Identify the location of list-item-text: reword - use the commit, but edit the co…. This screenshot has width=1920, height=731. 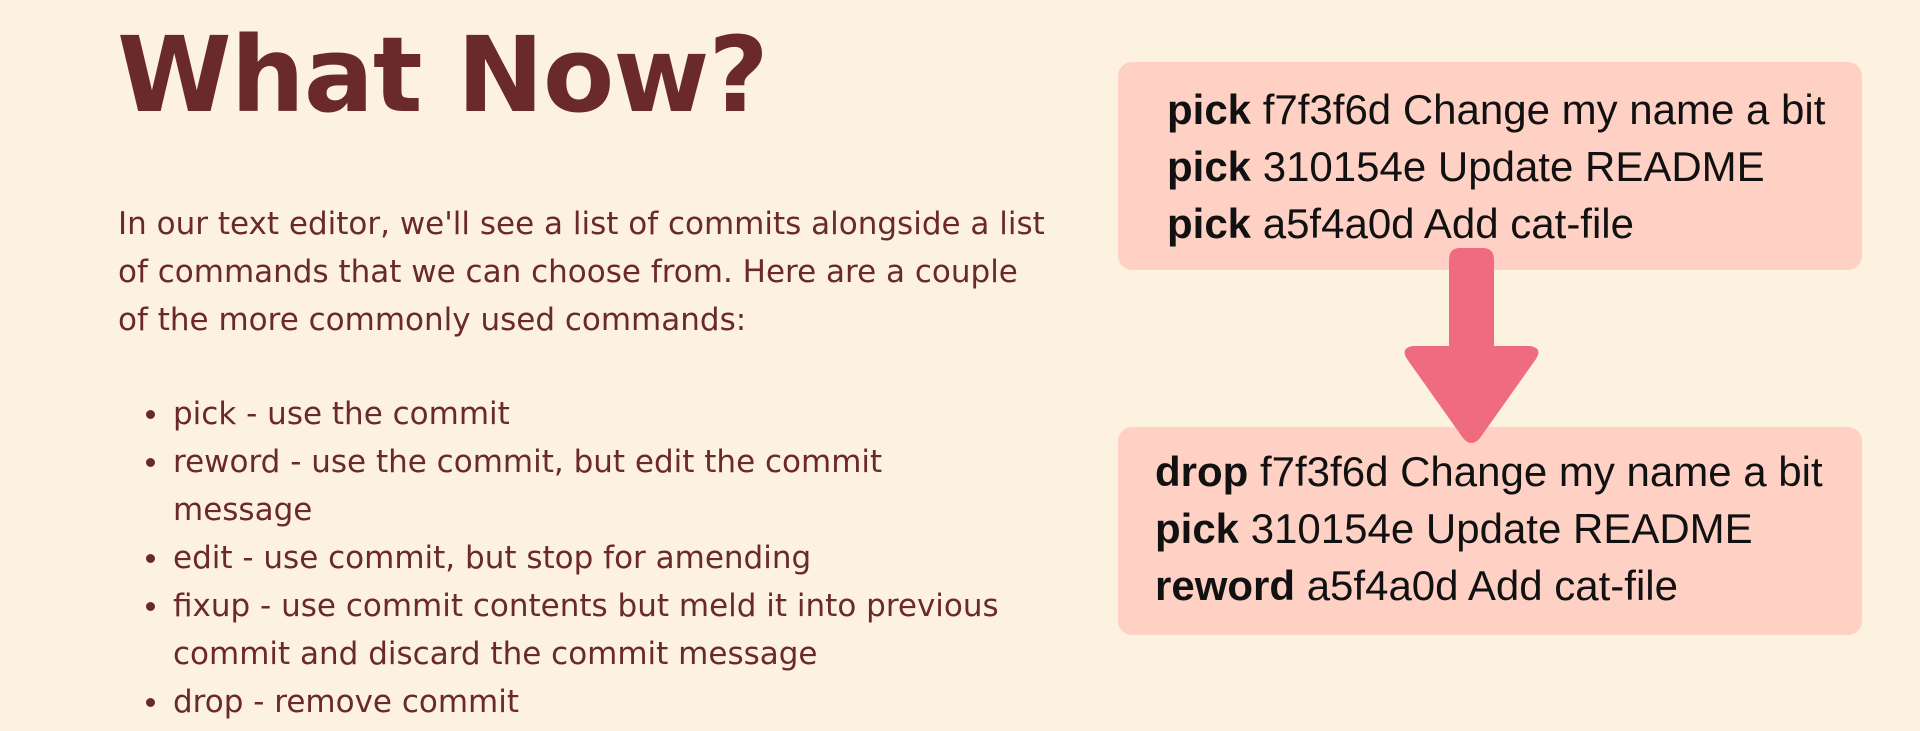
(528, 486).